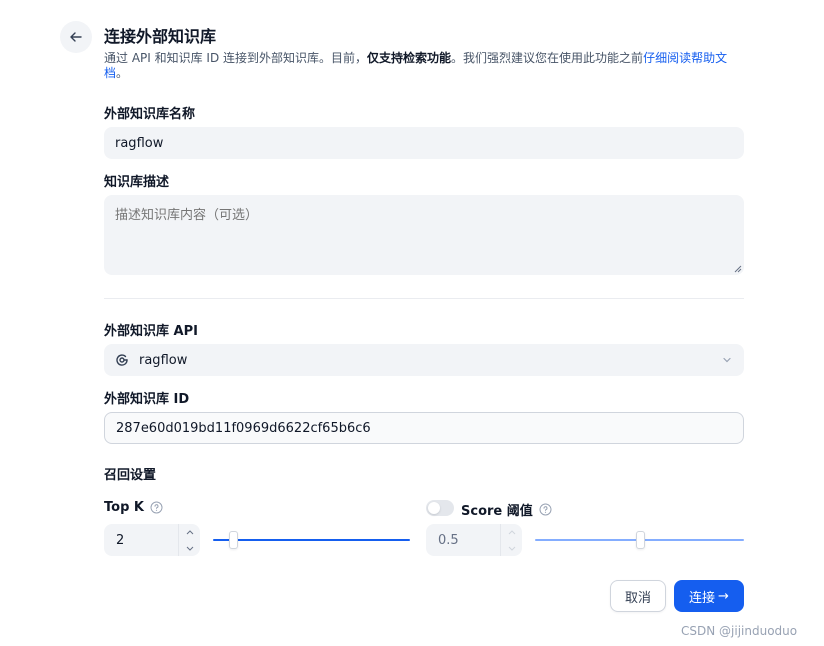  I want to click on section-divider, so click(424, 298).